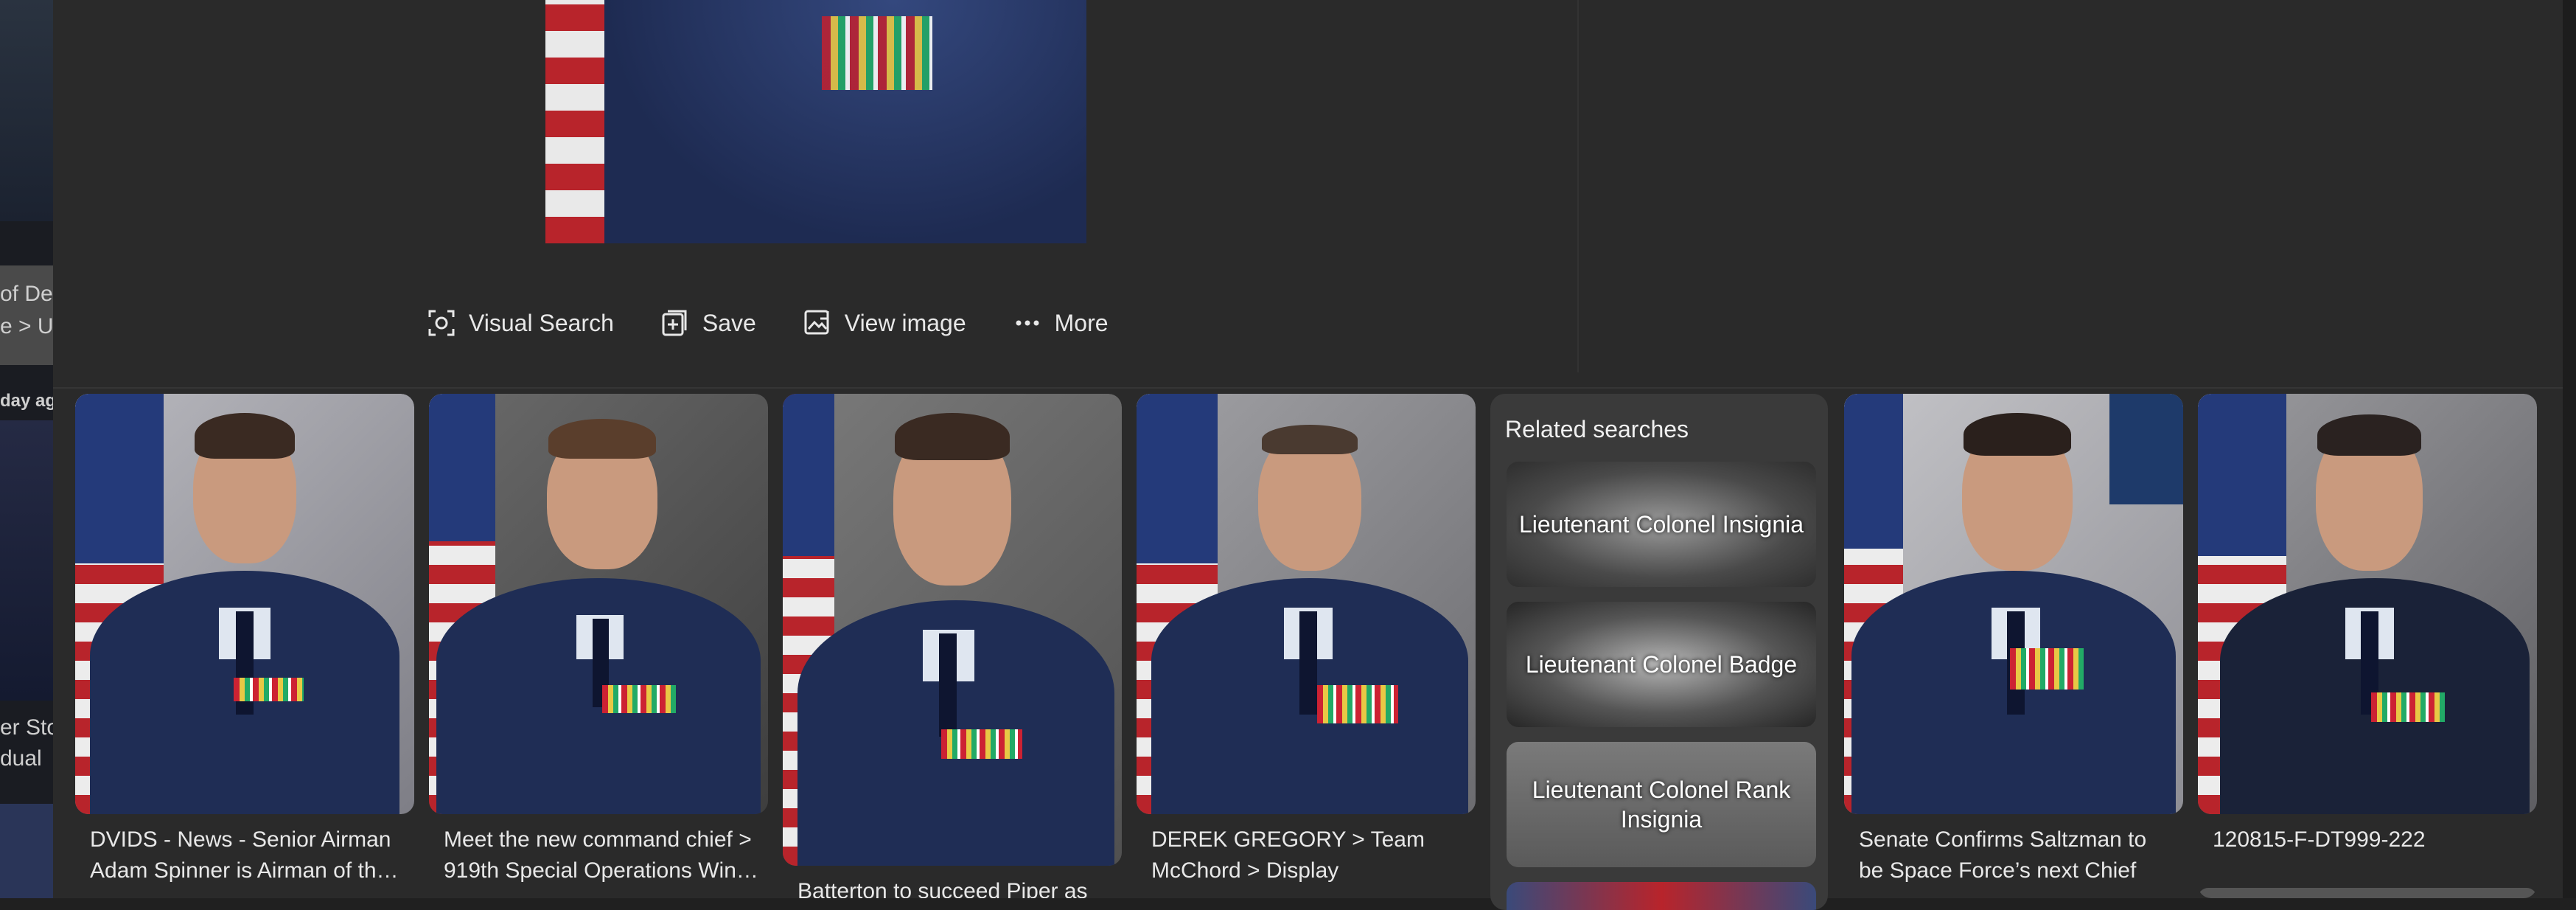  What do you see at coordinates (2371, 841) in the screenshot?
I see `result-caption: 120815-F-DT999-222` at bounding box center [2371, 841].